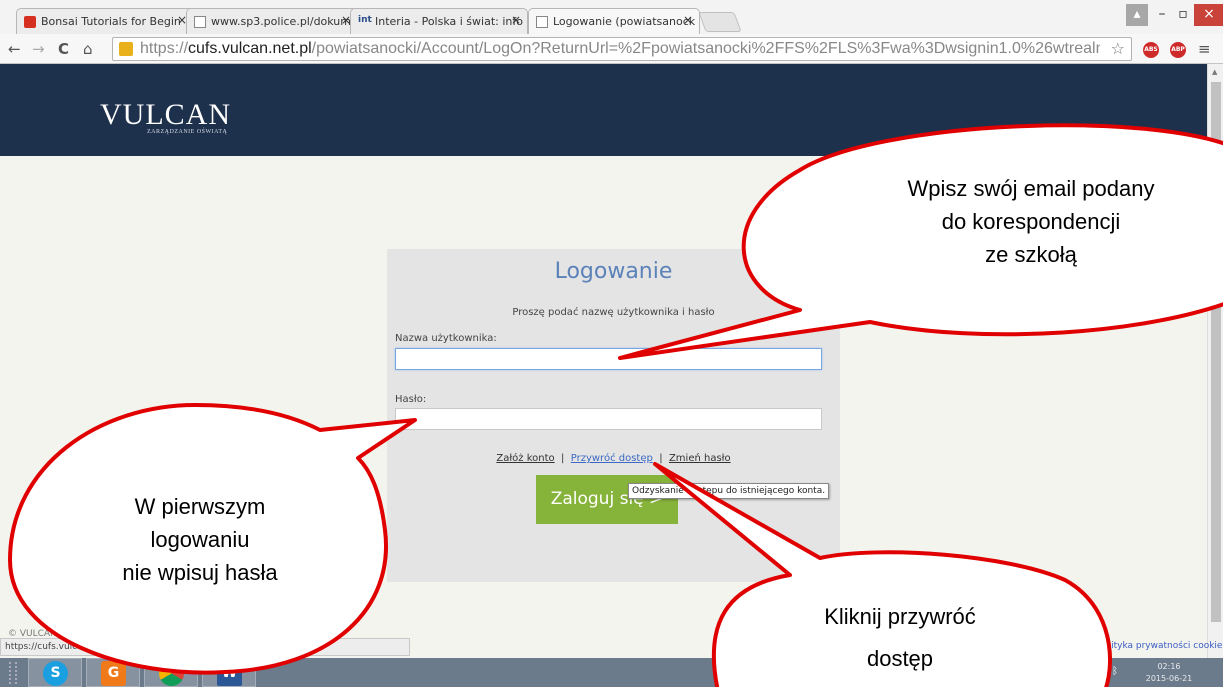  What do you see at coordinates (1204, 49) in the screenshot?
I see `menu-icon: ≡` at bounding box center [1204, 49].